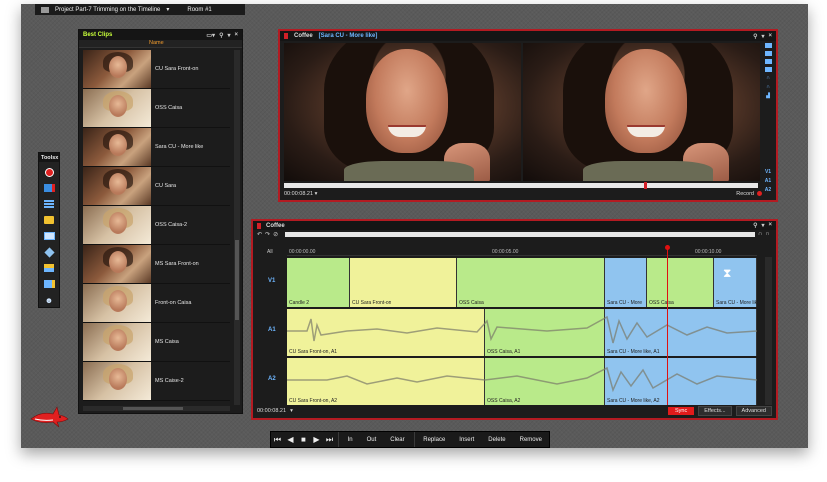 This screenshot has width=827, height=482. What do you see at coordinates (641, 112) in the screenshot?
I see `record-video-frame` at bounding box center [641, 112].